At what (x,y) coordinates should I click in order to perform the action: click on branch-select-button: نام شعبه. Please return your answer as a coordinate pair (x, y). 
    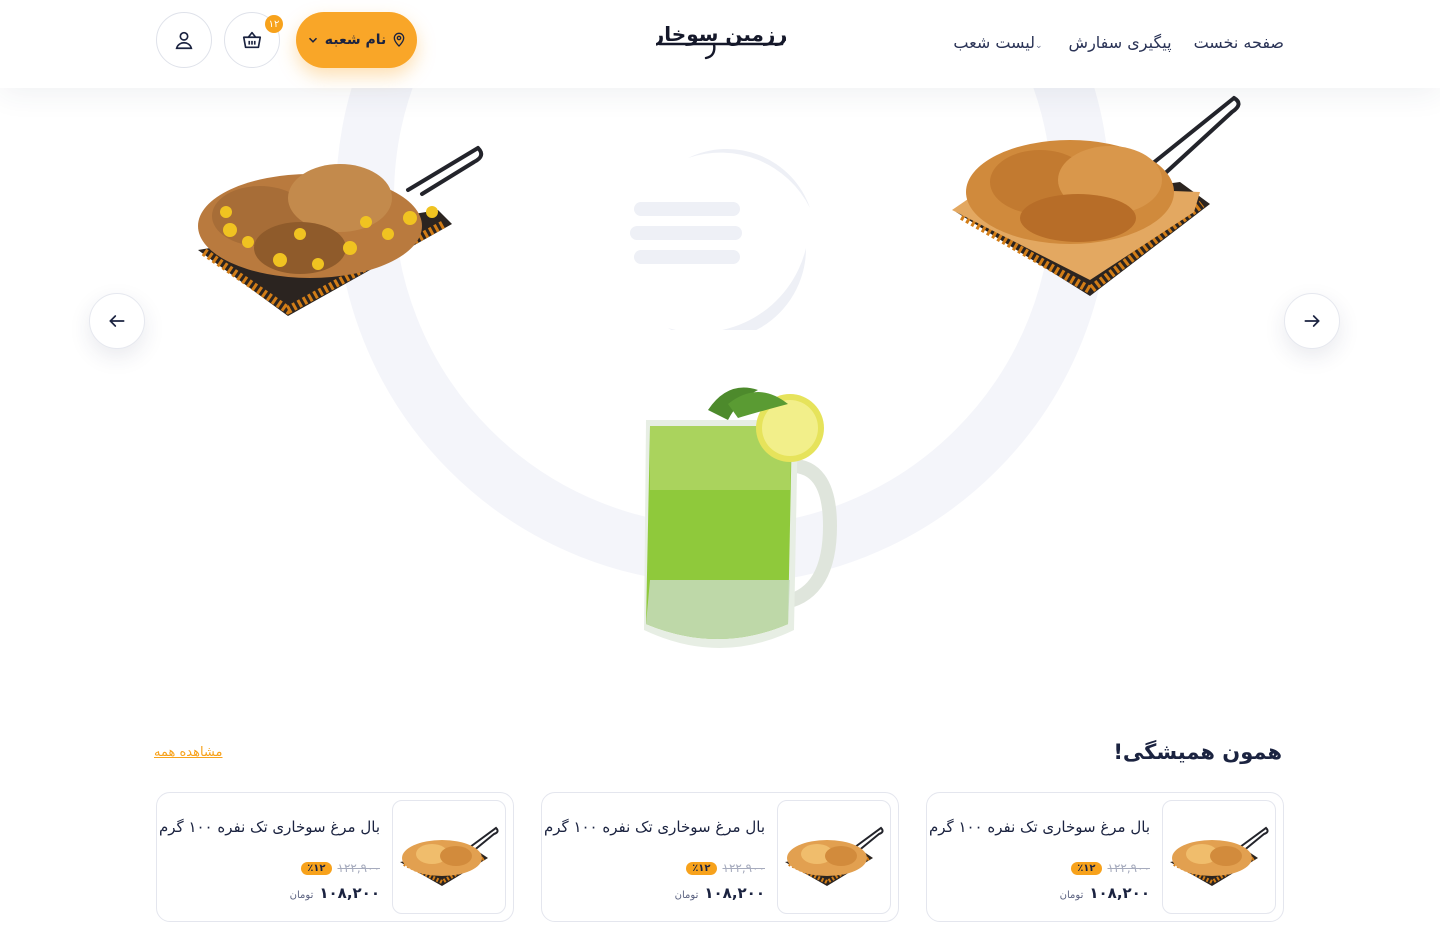
    Looking at the image, I should click on (356, 40).